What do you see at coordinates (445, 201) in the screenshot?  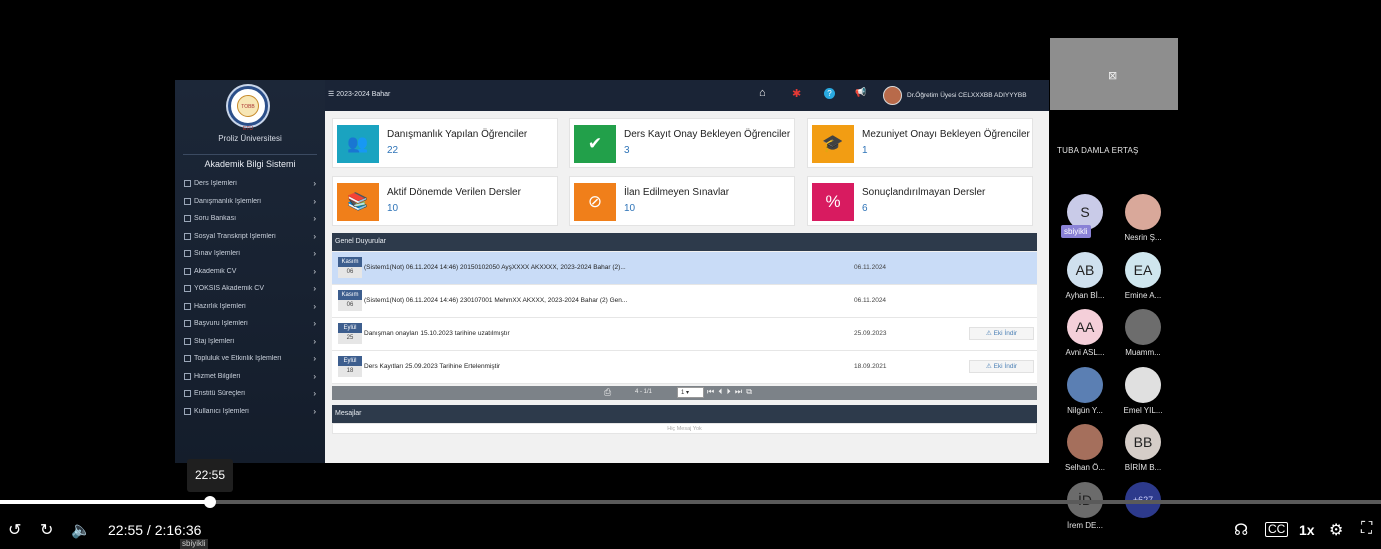 I see `summary-card: 📚 Aktif Dönemde Verilen Dersler 10` at bounding box center [445, 201].